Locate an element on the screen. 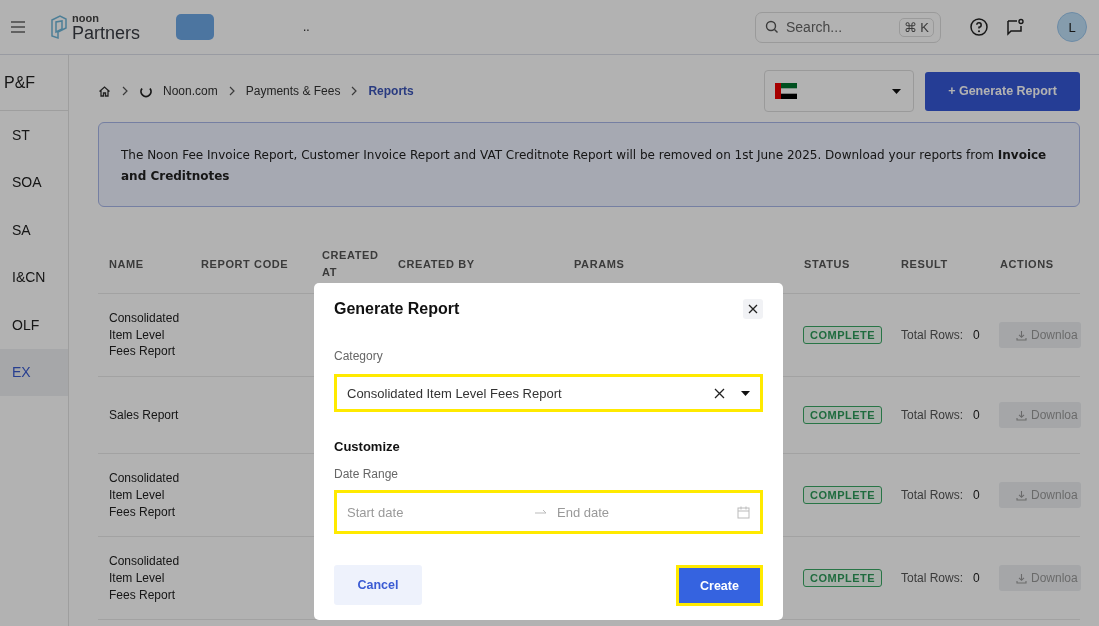  calendar-icon is located at coordinates (743, 512).